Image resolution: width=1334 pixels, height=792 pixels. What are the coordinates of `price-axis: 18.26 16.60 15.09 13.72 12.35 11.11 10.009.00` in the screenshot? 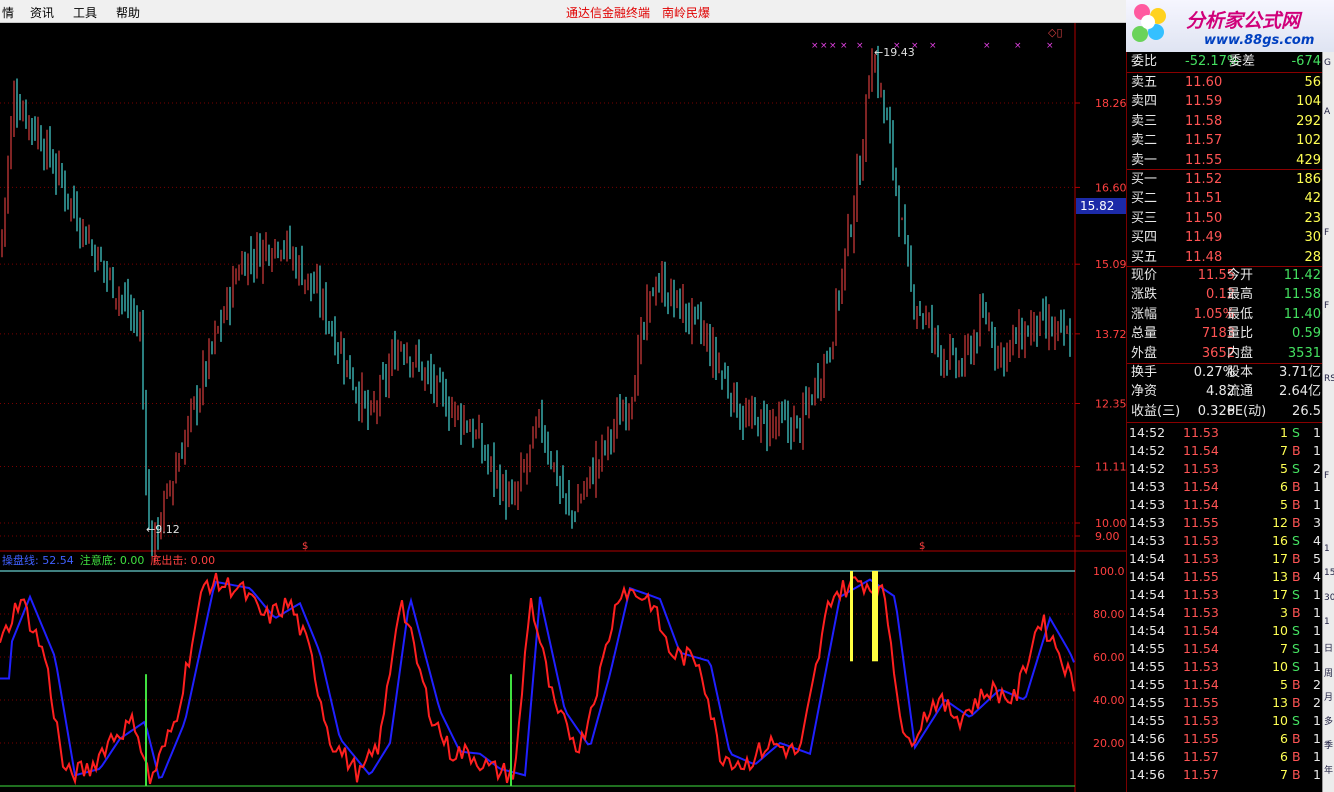 It's located at (1100, 320).